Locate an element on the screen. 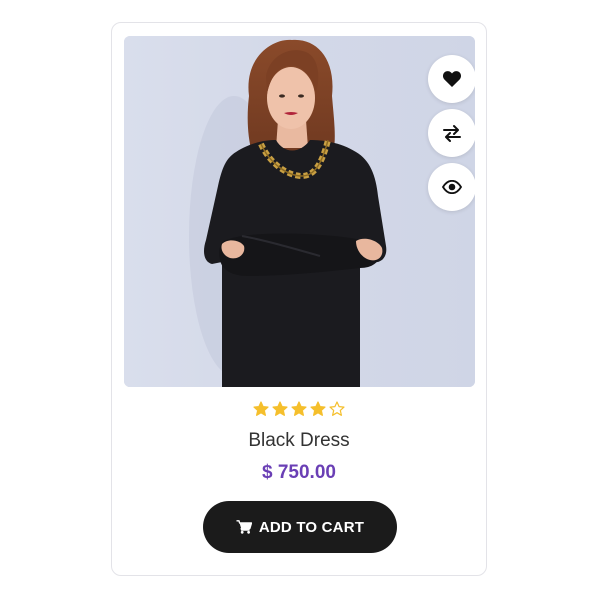 The width and height of the screenshot is (600, 600). add-to-cart-label: ADD TO CART is located at coordinates (311, 527).